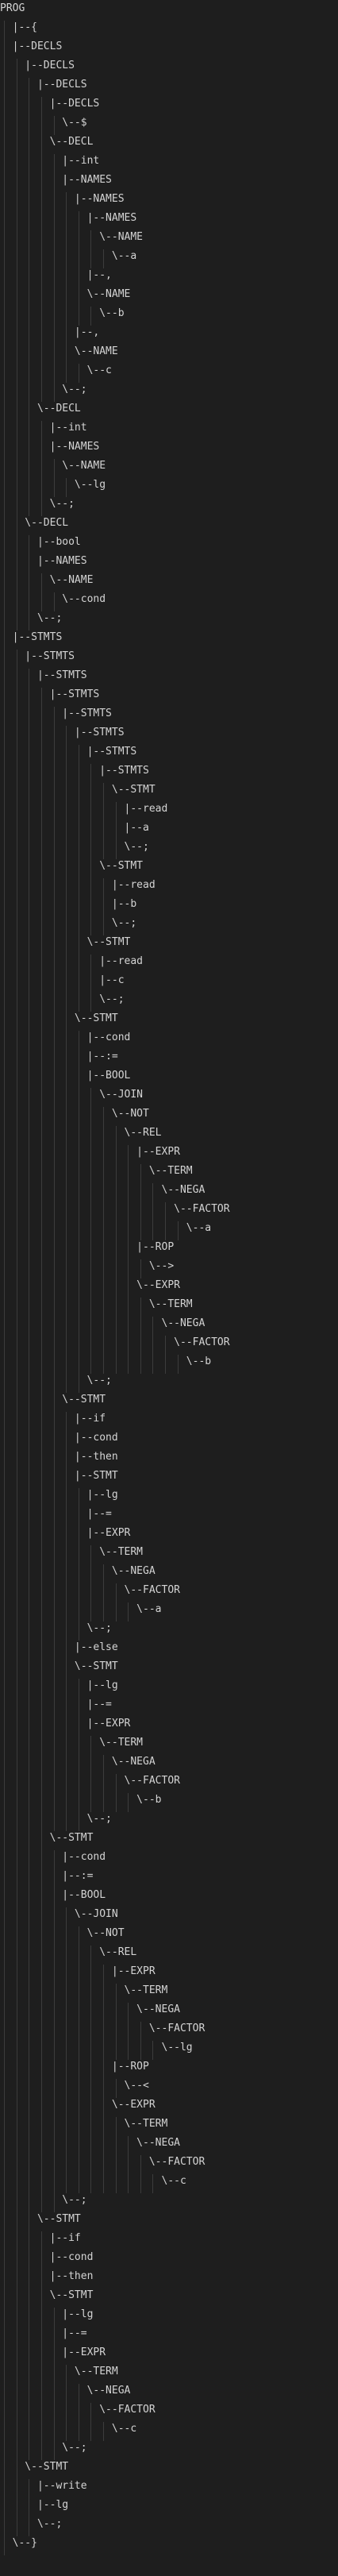  Describe the element at coordinates (12, 8) in the screenshot. I see `tree-line: PROG` at that location.